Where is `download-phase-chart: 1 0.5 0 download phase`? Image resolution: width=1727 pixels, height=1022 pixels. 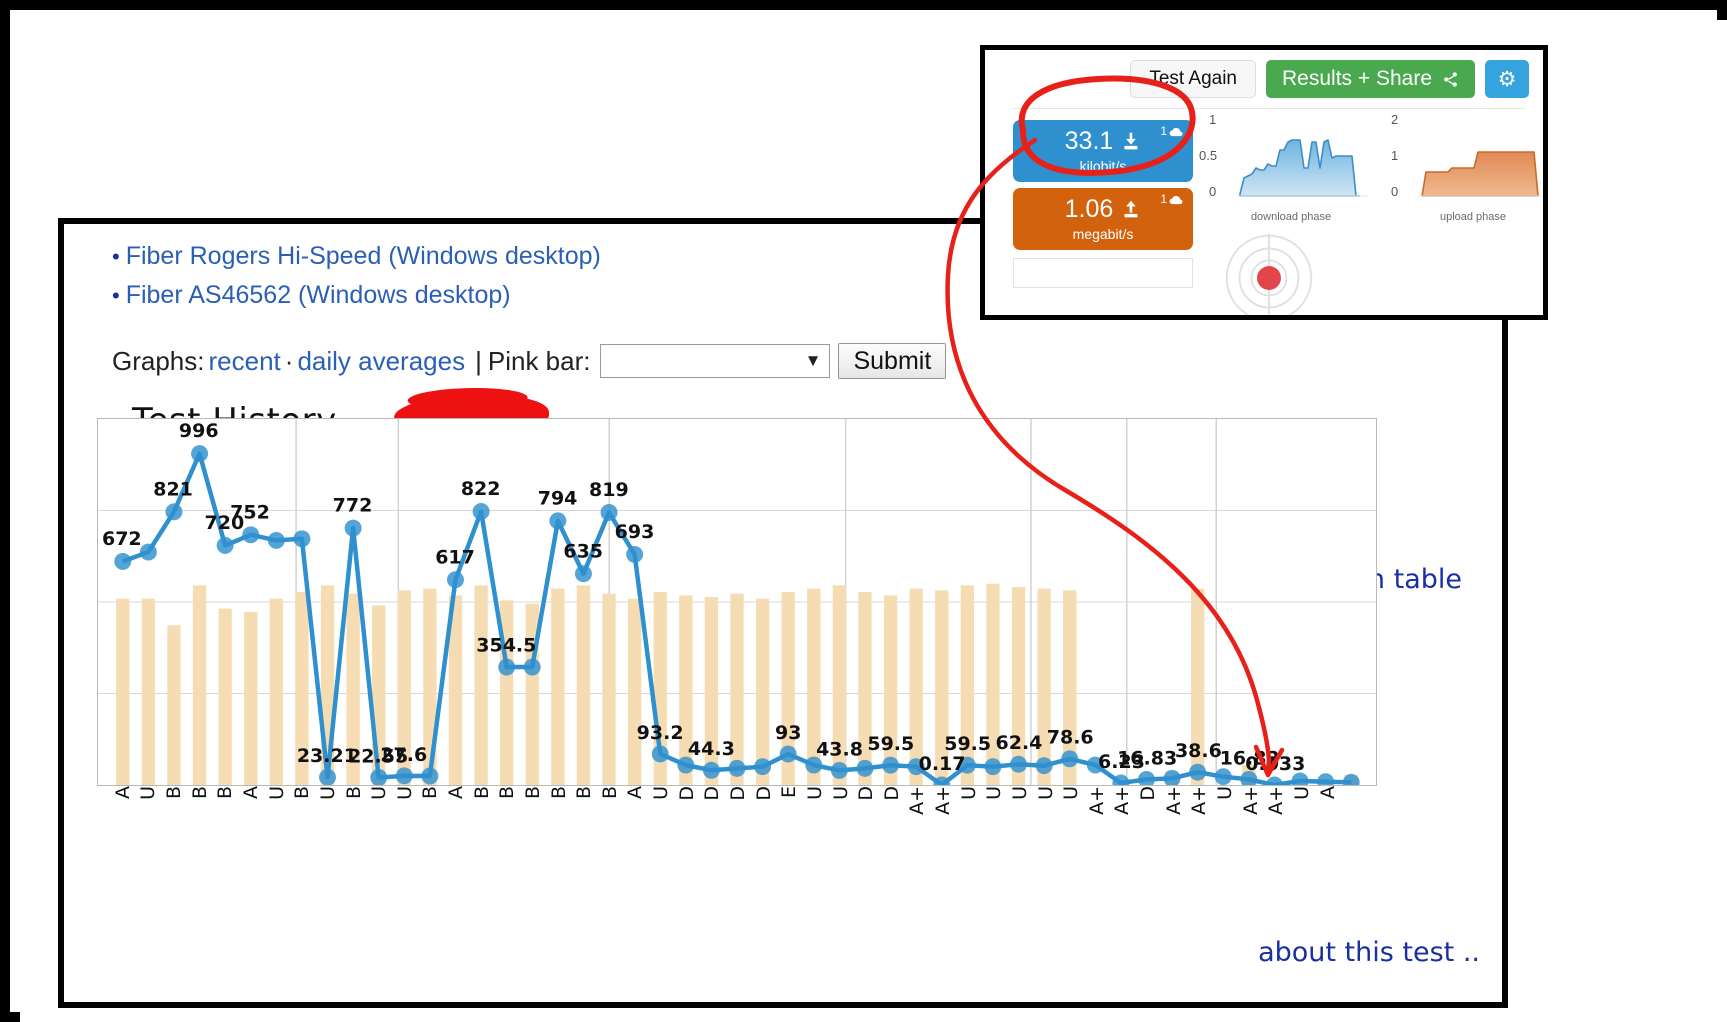 download-phase-chart: 1 0.5 0 download phase is located at coordinates (1287, 167).